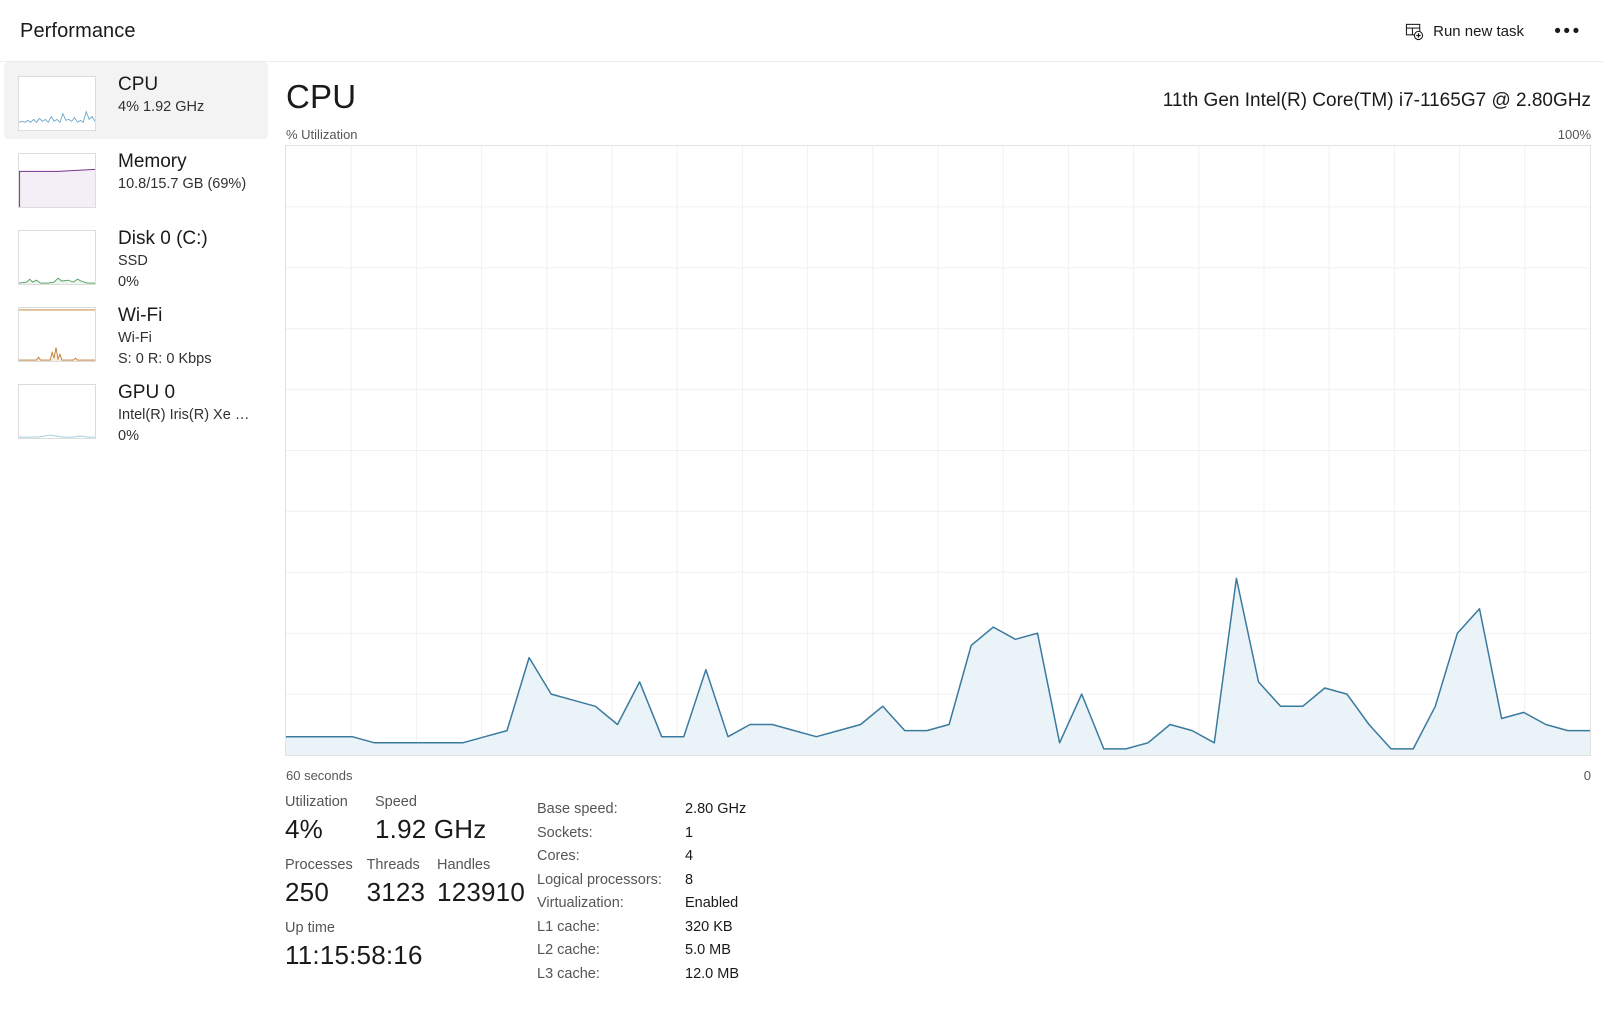 This screenshot has height=1010, width=1603. I want to click on cpu-heading: CPU, so click(321, 96).